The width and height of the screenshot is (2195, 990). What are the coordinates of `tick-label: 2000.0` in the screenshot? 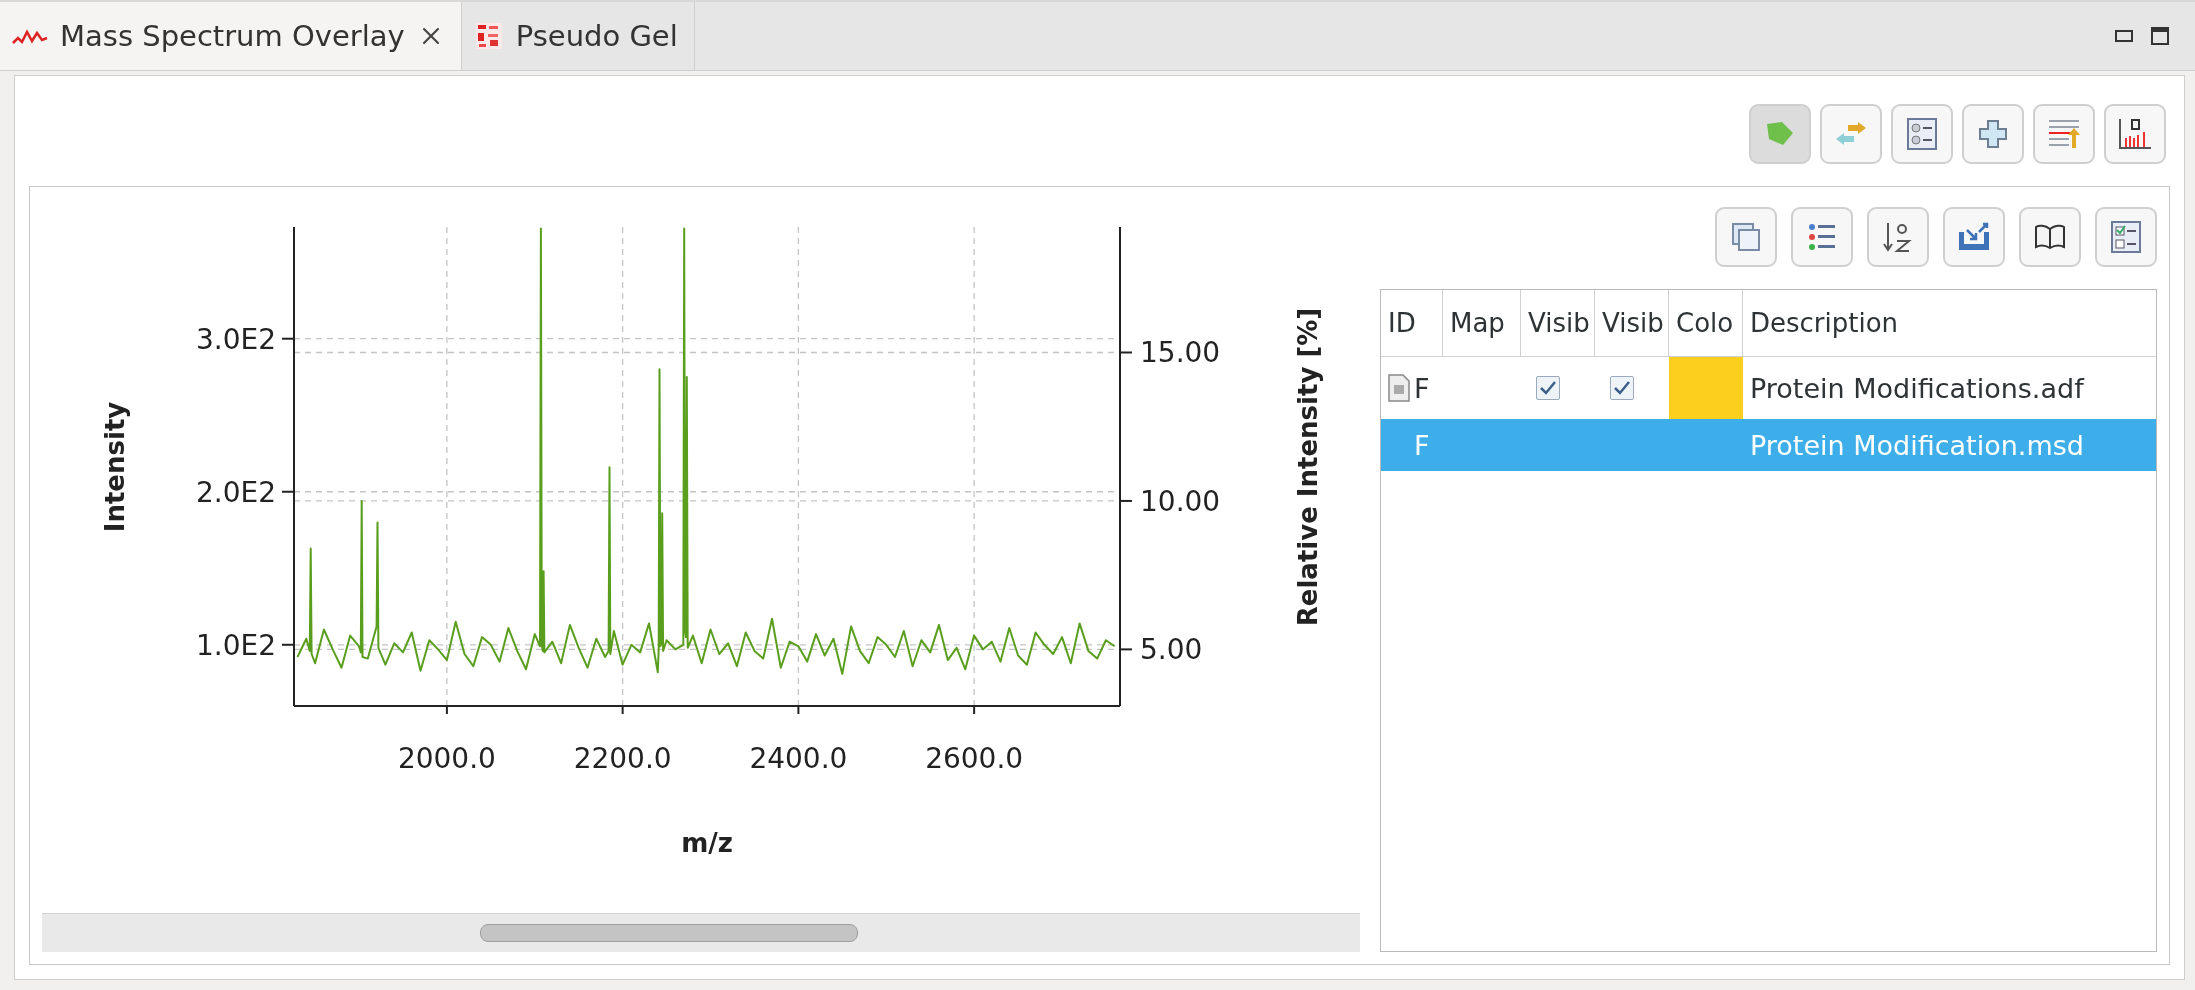 It's located at (446, 758).